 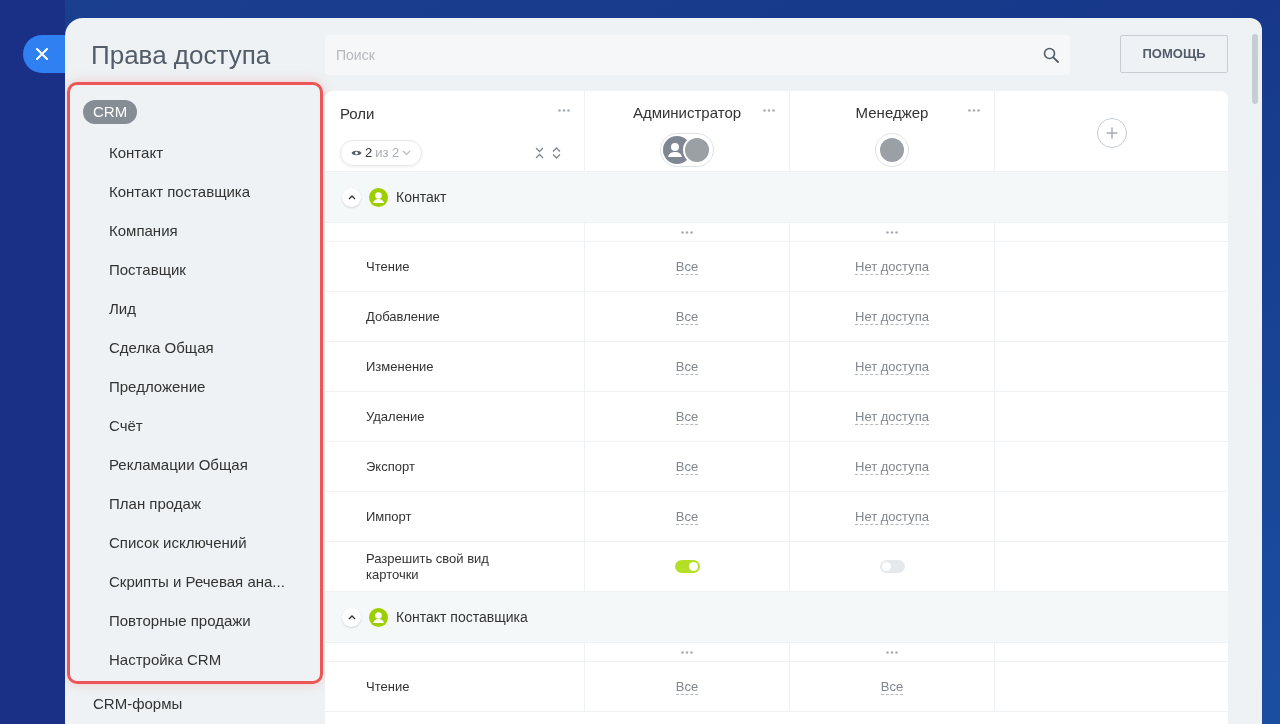 What do you see at coordinates (556, 153) in the screenshot?
I see `expand-all-icon` at bounding box center [556, 153].